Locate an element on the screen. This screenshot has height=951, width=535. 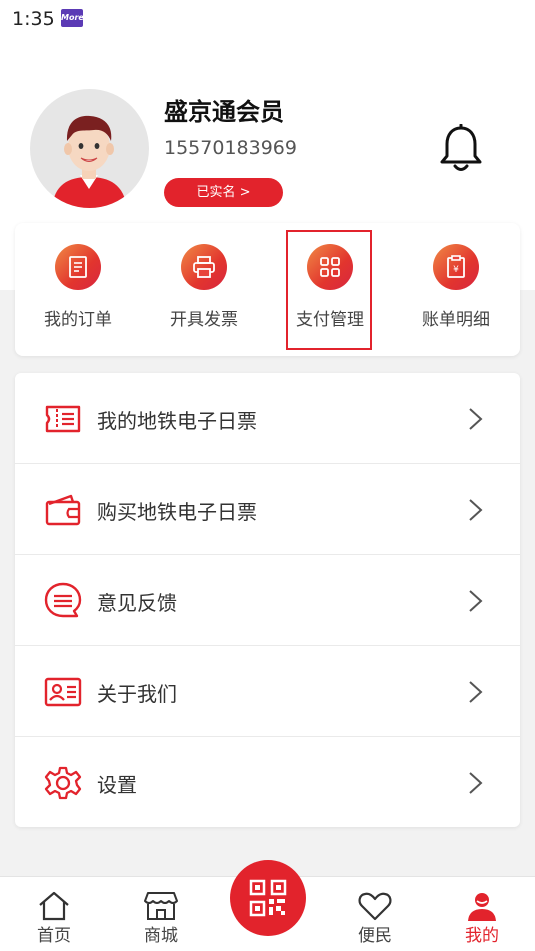
nav-store: 商城 is located at coordinates (161, 914).